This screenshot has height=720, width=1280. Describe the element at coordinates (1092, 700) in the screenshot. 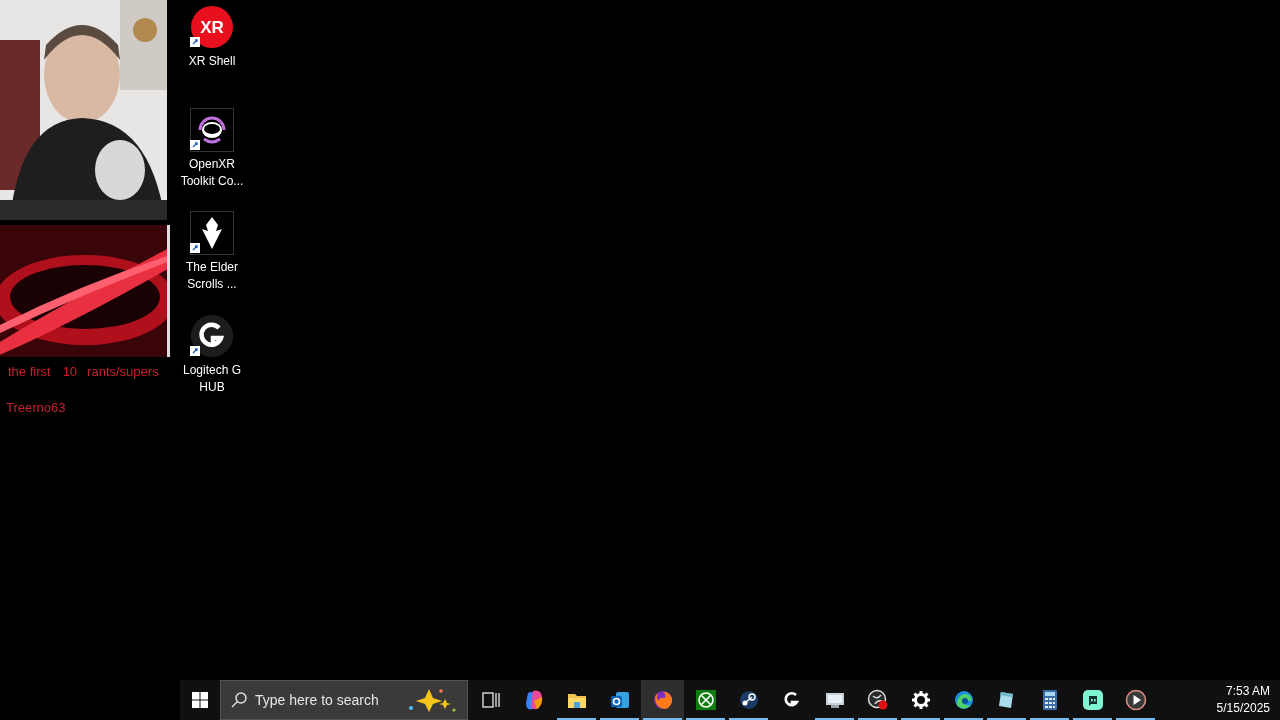

I see `chat-bubble-icon` at that location.